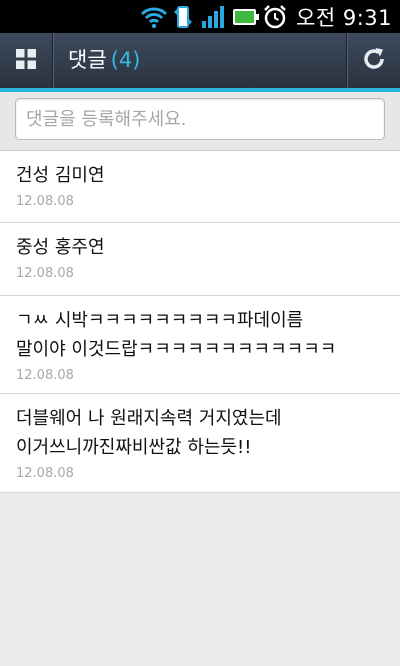 This screenshot has height=666, width=400. What do you see at coordinates (344, 17) in the screenshot?
I see `status-time: 오전 9:31` at bounding box center [344, 17].